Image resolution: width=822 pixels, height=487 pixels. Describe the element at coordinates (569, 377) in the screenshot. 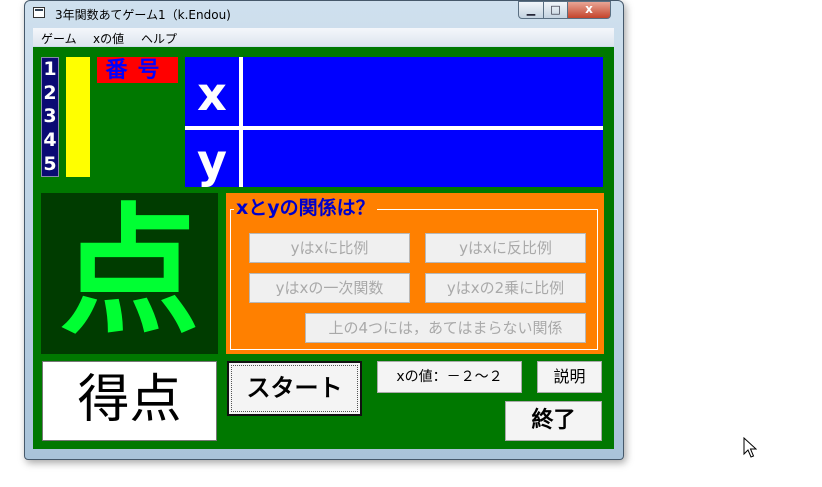

I see `explanation-button: 説明` at that location.